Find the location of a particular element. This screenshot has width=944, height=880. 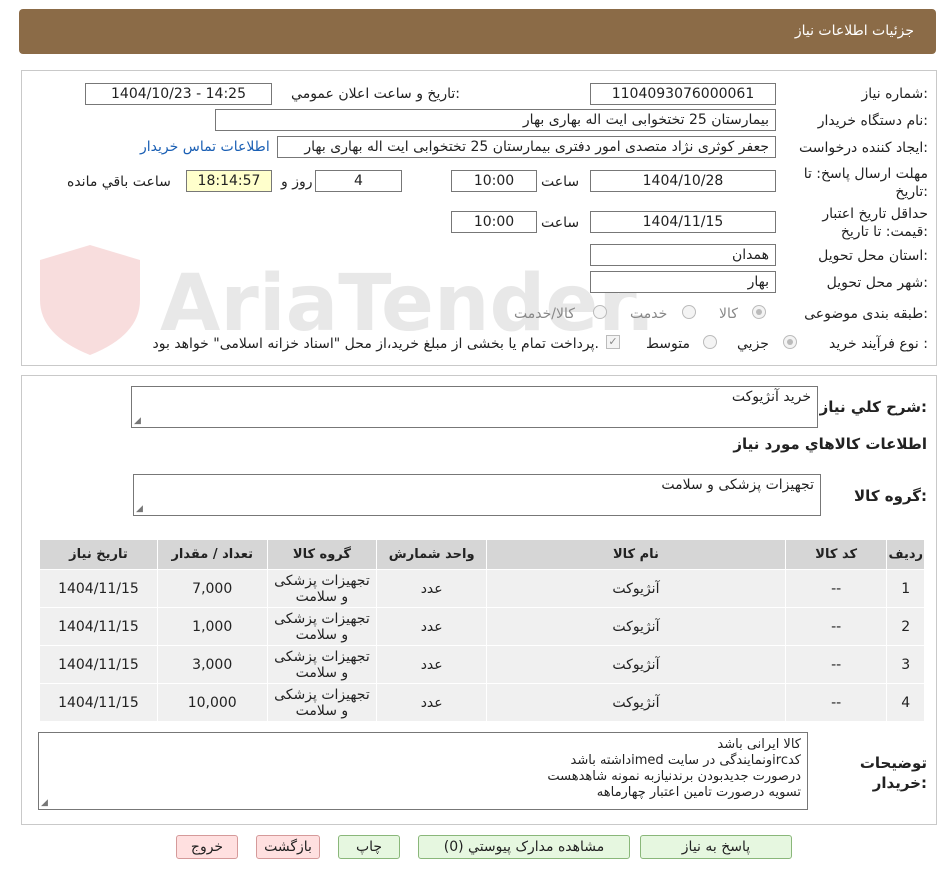

buyer-notes-label: توضيحات خريدار: is located at coordinates (893, 773).